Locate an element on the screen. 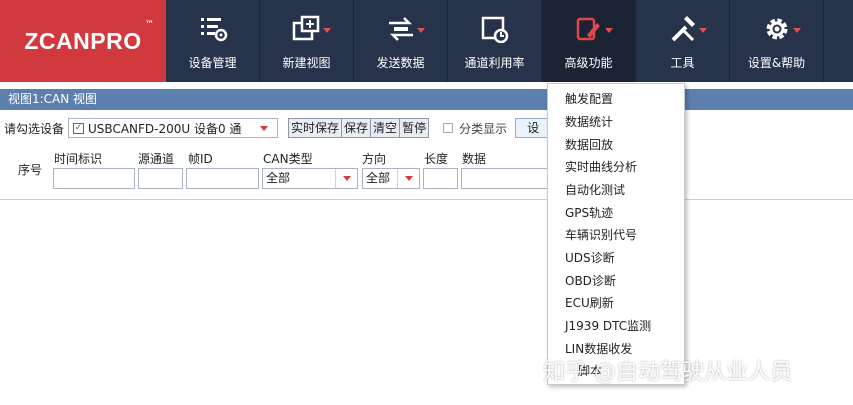 Image resolution: width=853 pixels, height=405 pixels. device-prompt-label: 请勾选设备 is located at coordinates (34, 128).